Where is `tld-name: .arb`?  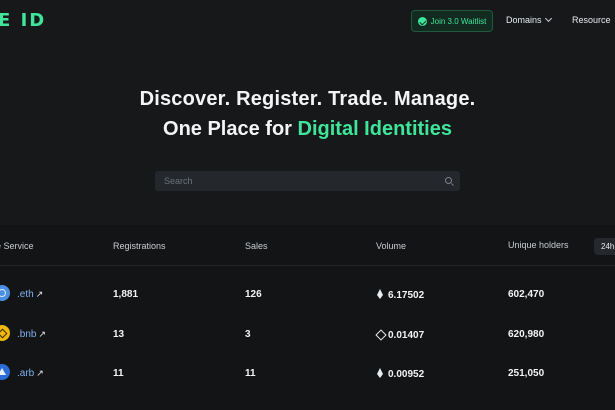 tld-name: .arb is located at coordinates (26, 373).